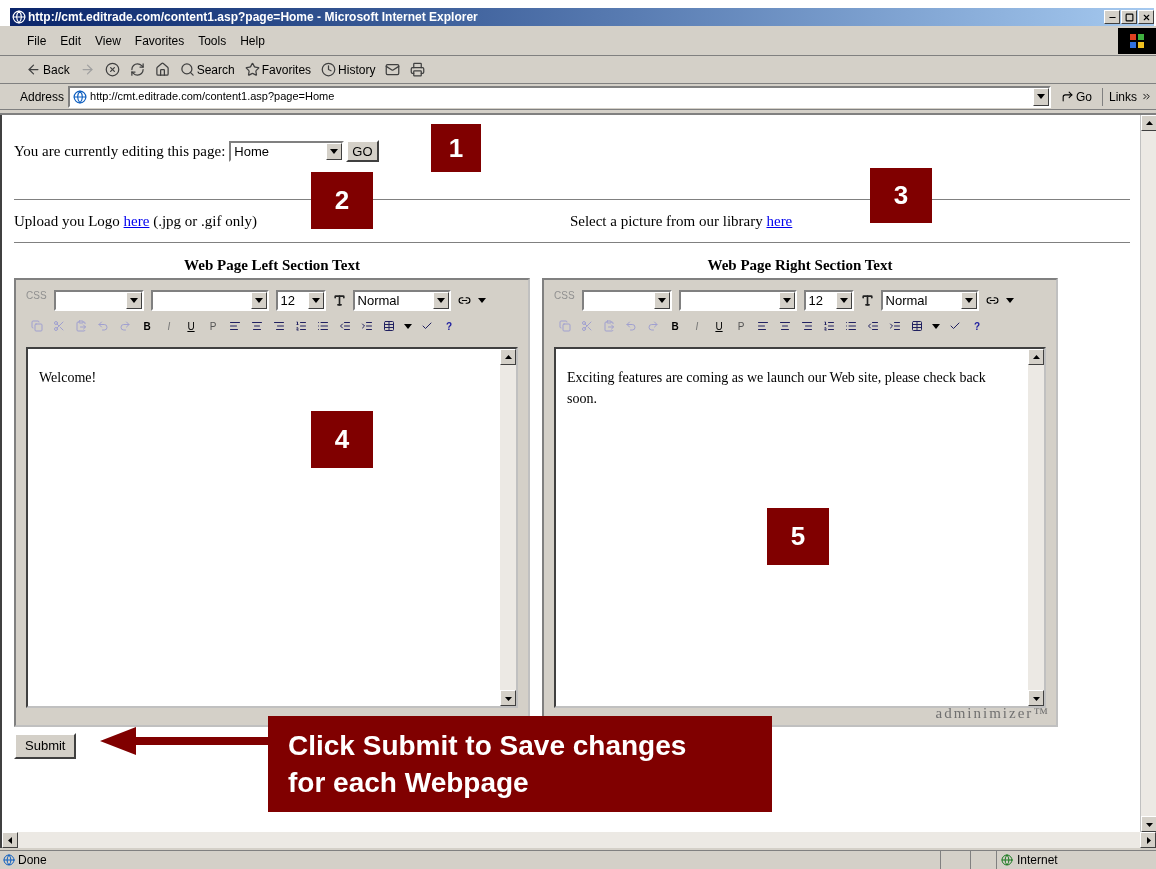  I want to click on restore-icon, so click(1129, 17).